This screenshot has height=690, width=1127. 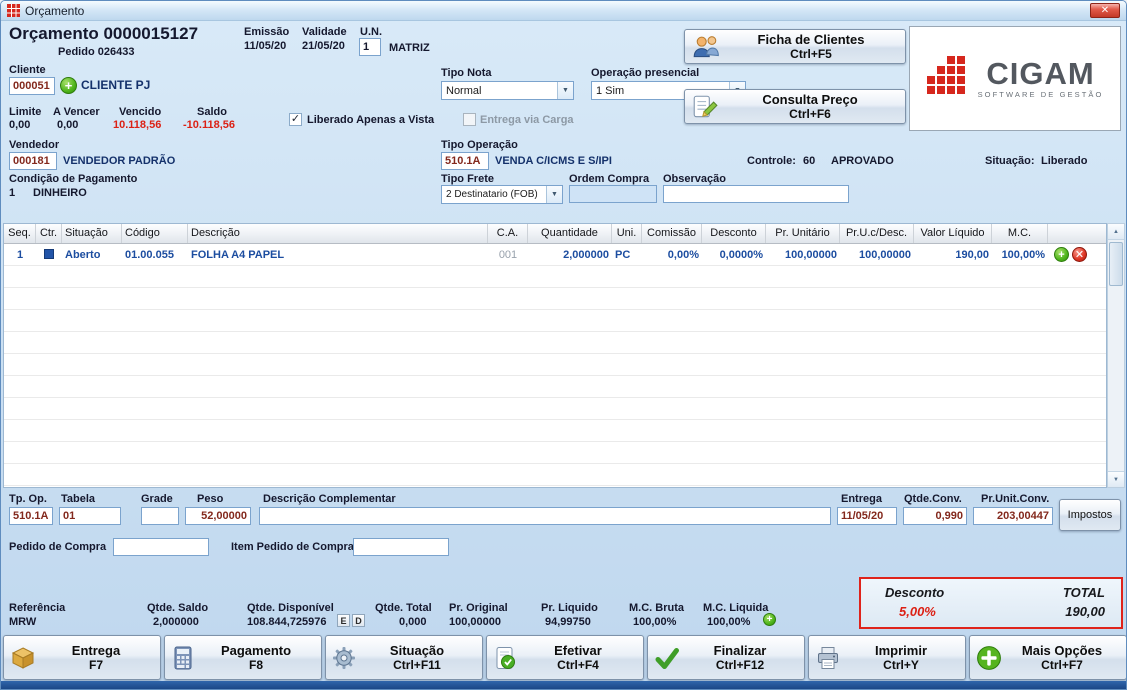 I want to click on vendedor-code-input: 000181, so click(x=33, y=161).